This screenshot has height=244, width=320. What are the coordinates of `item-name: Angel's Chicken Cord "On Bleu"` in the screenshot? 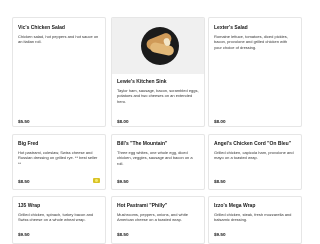 It's located at (253, 144).